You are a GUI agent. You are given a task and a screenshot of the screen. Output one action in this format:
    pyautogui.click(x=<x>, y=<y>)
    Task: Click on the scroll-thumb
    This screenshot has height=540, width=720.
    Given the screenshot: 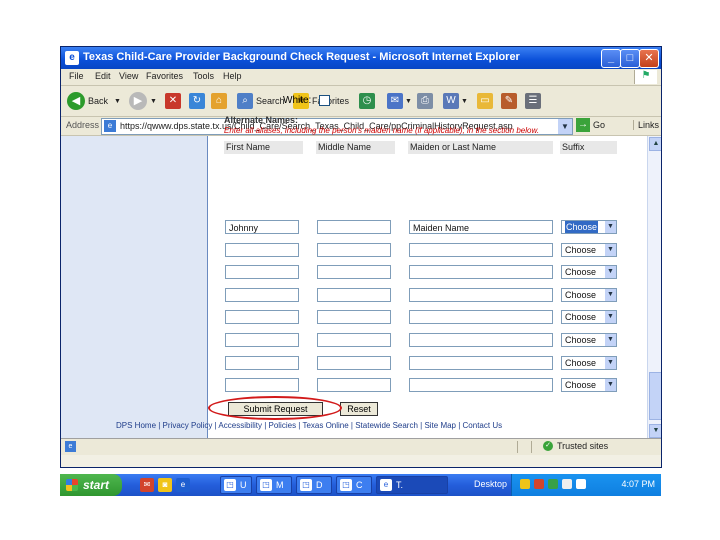 What is the action you would take?
    pyautogui.click(x=655, y=396)
    